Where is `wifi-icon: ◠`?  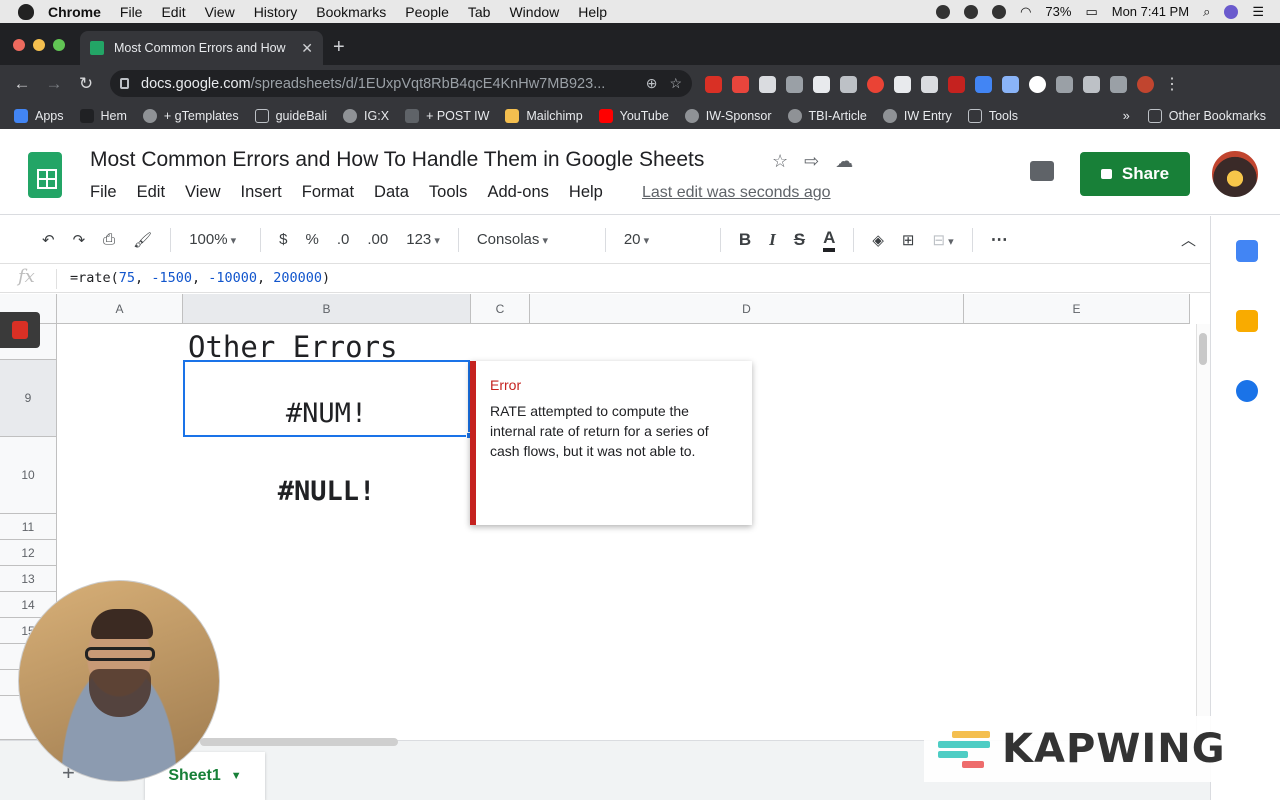
wifi-icon: ◠ is located at coordinates (1025, 12).